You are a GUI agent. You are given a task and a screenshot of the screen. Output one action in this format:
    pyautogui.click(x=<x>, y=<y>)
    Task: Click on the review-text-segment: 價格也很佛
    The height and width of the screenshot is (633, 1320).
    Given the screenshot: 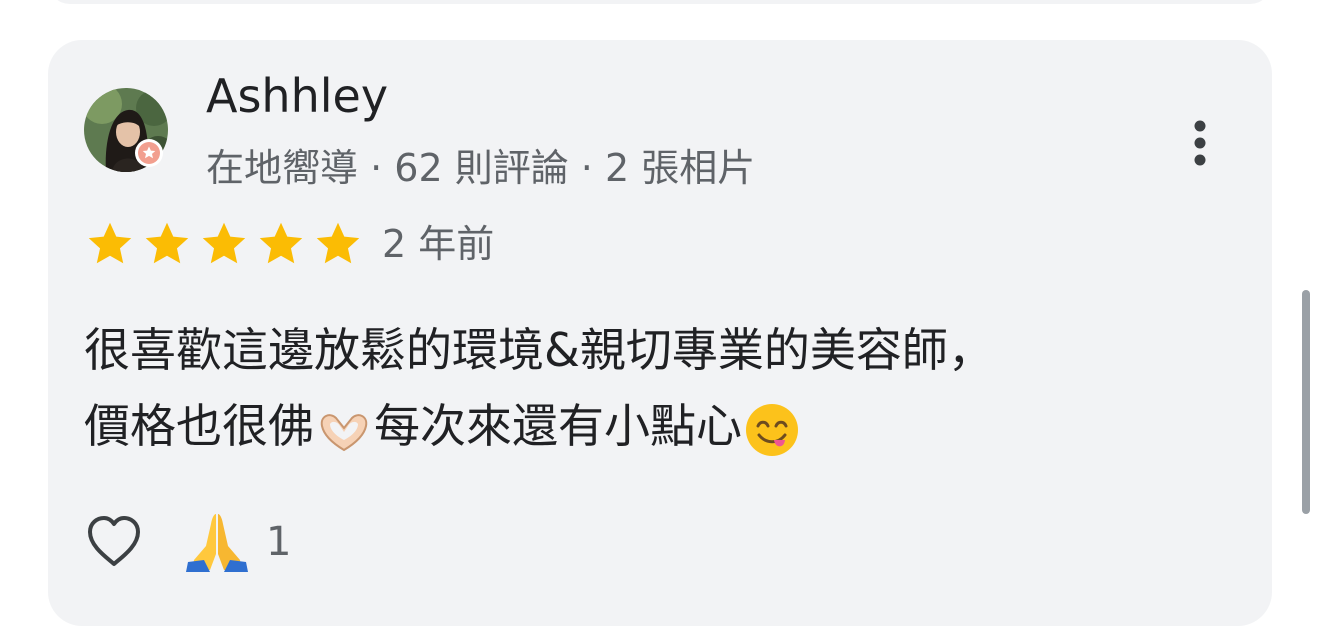 What is the action you would take?
    pyautogui.click(x=199, y=426)
    